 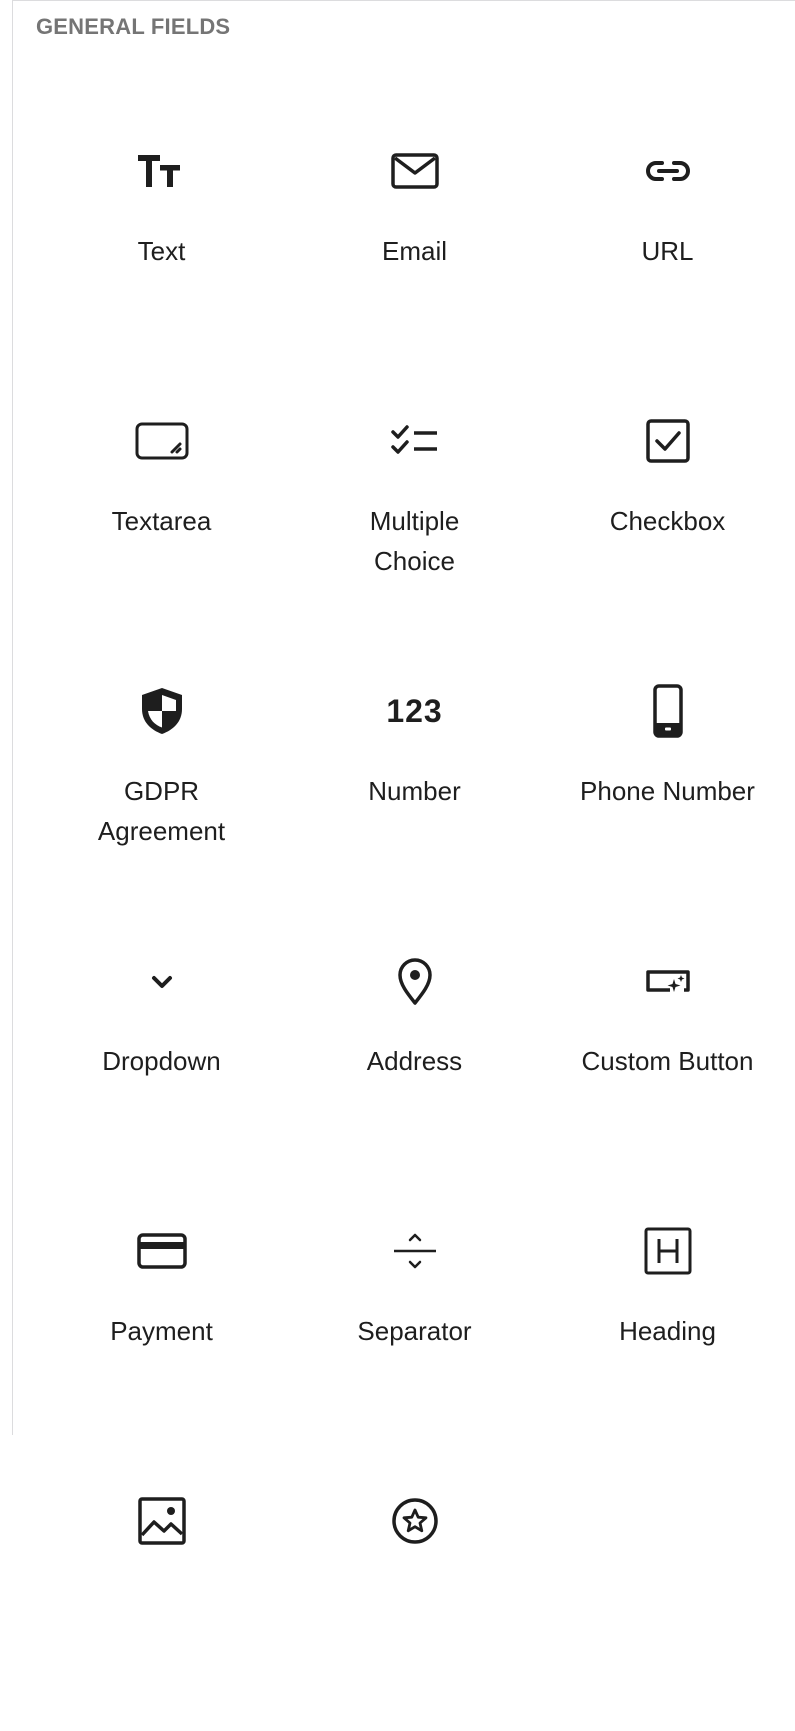 I want to click on block-payment: Payment, so click(x=161, y=1326).